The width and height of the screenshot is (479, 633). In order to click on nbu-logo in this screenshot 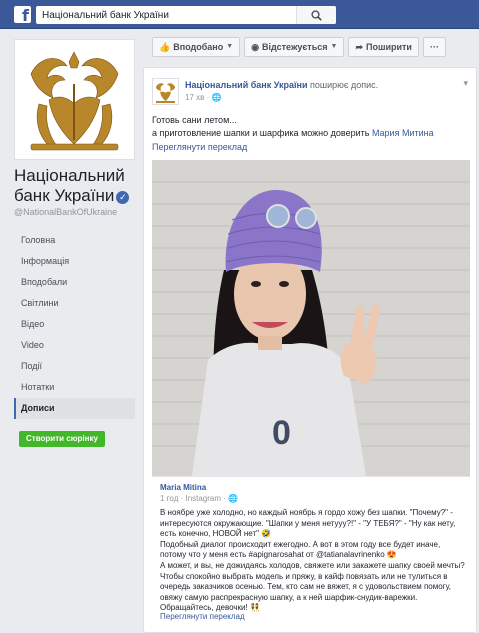, I will do `click(74, 99)`.